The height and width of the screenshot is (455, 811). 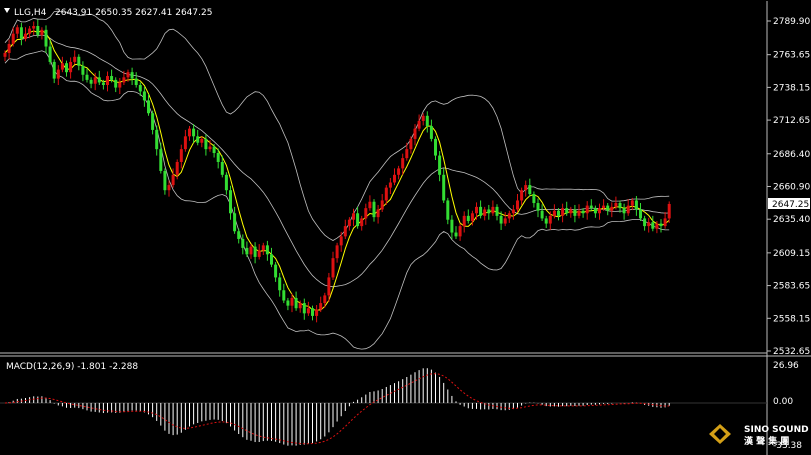 I want to click on price-tick-label: 2558.15, so click(x=791, y=319).